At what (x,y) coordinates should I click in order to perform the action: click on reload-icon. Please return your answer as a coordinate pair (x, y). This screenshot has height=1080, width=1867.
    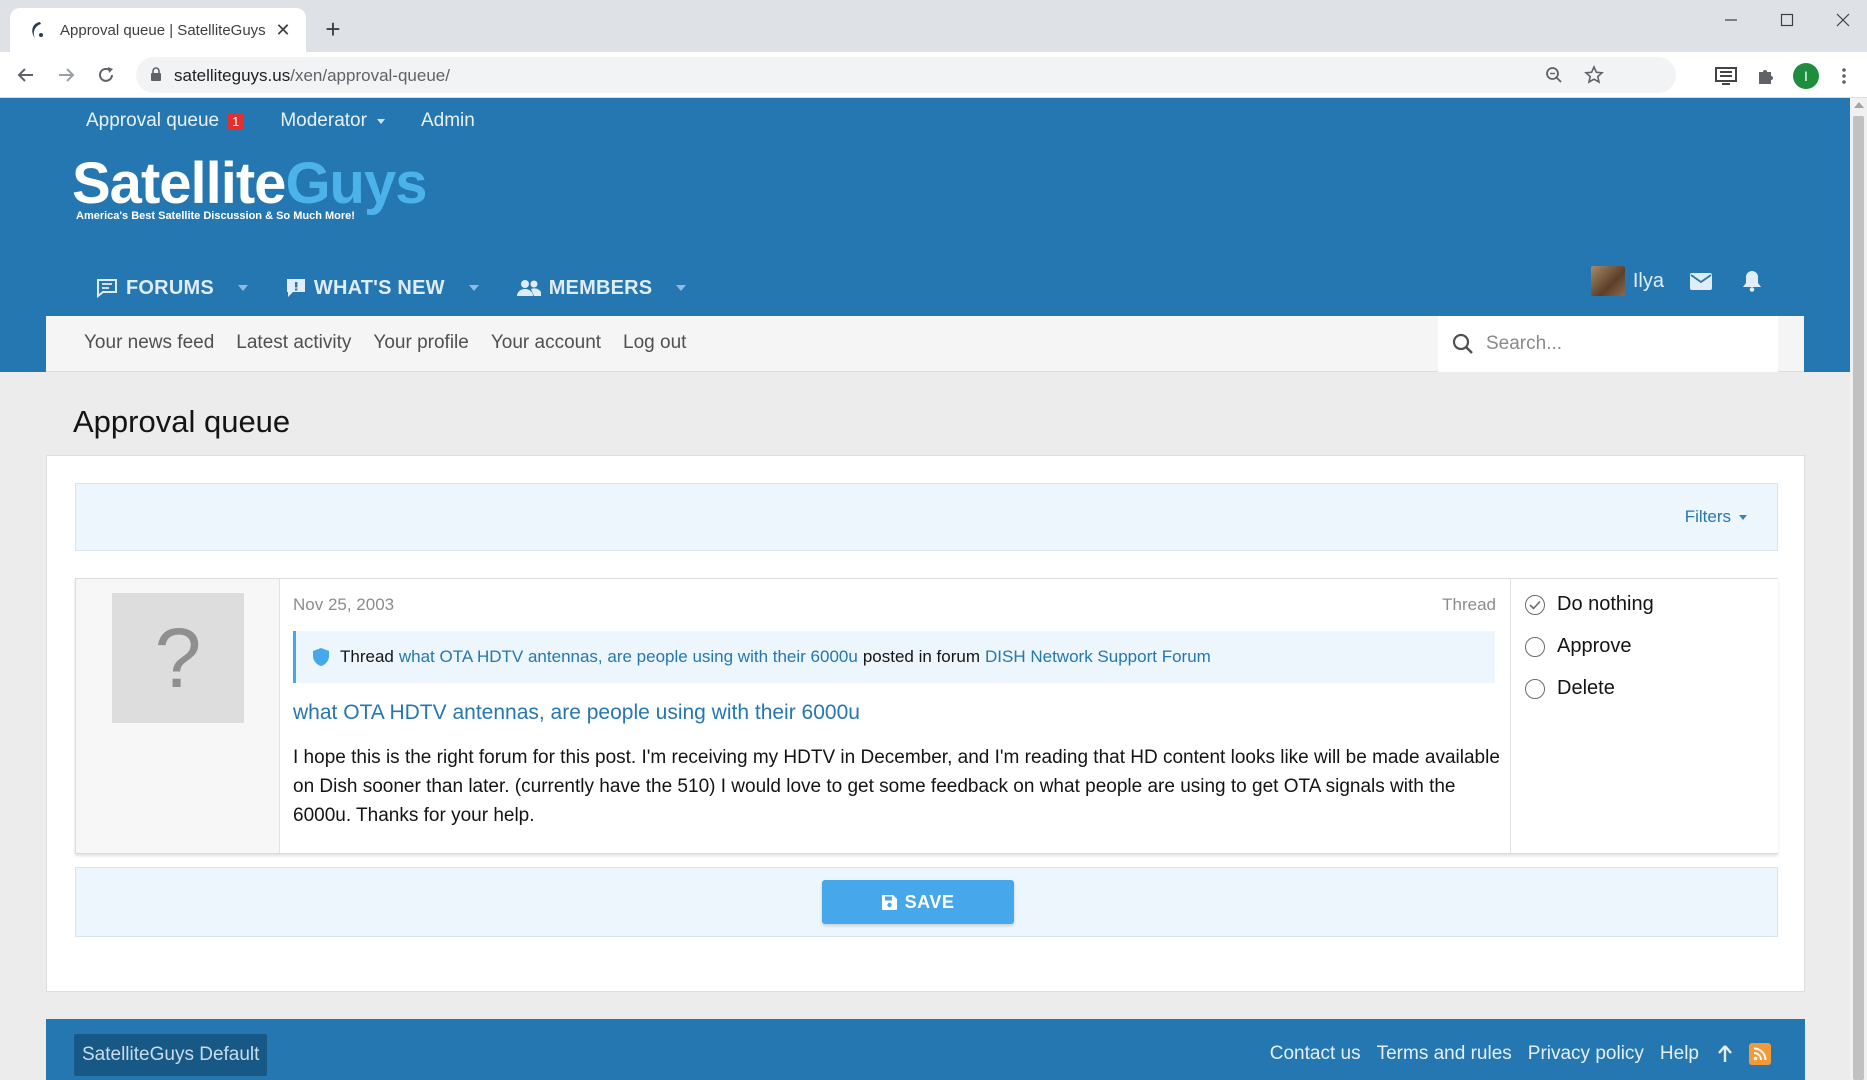
    Looking at the image, I should click on (106, 75).